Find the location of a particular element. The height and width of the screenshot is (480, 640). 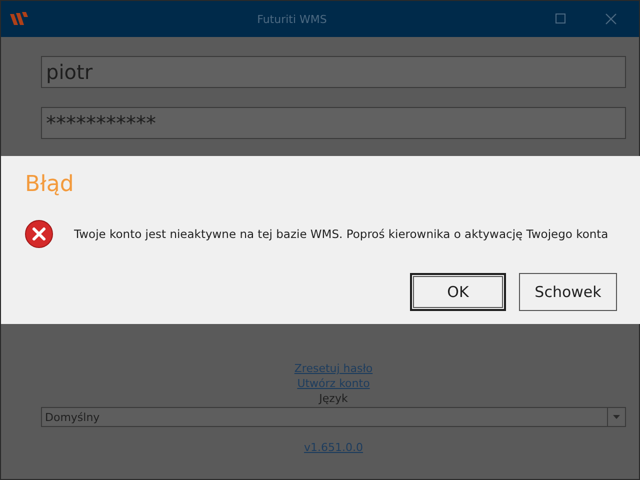

link: Zresetuj hasło is located at coordinates (333, 368).